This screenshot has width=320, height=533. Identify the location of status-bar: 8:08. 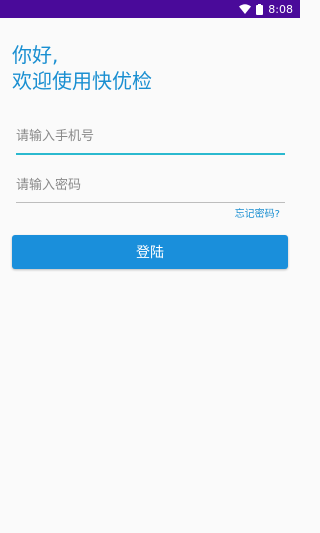
(150, 9).